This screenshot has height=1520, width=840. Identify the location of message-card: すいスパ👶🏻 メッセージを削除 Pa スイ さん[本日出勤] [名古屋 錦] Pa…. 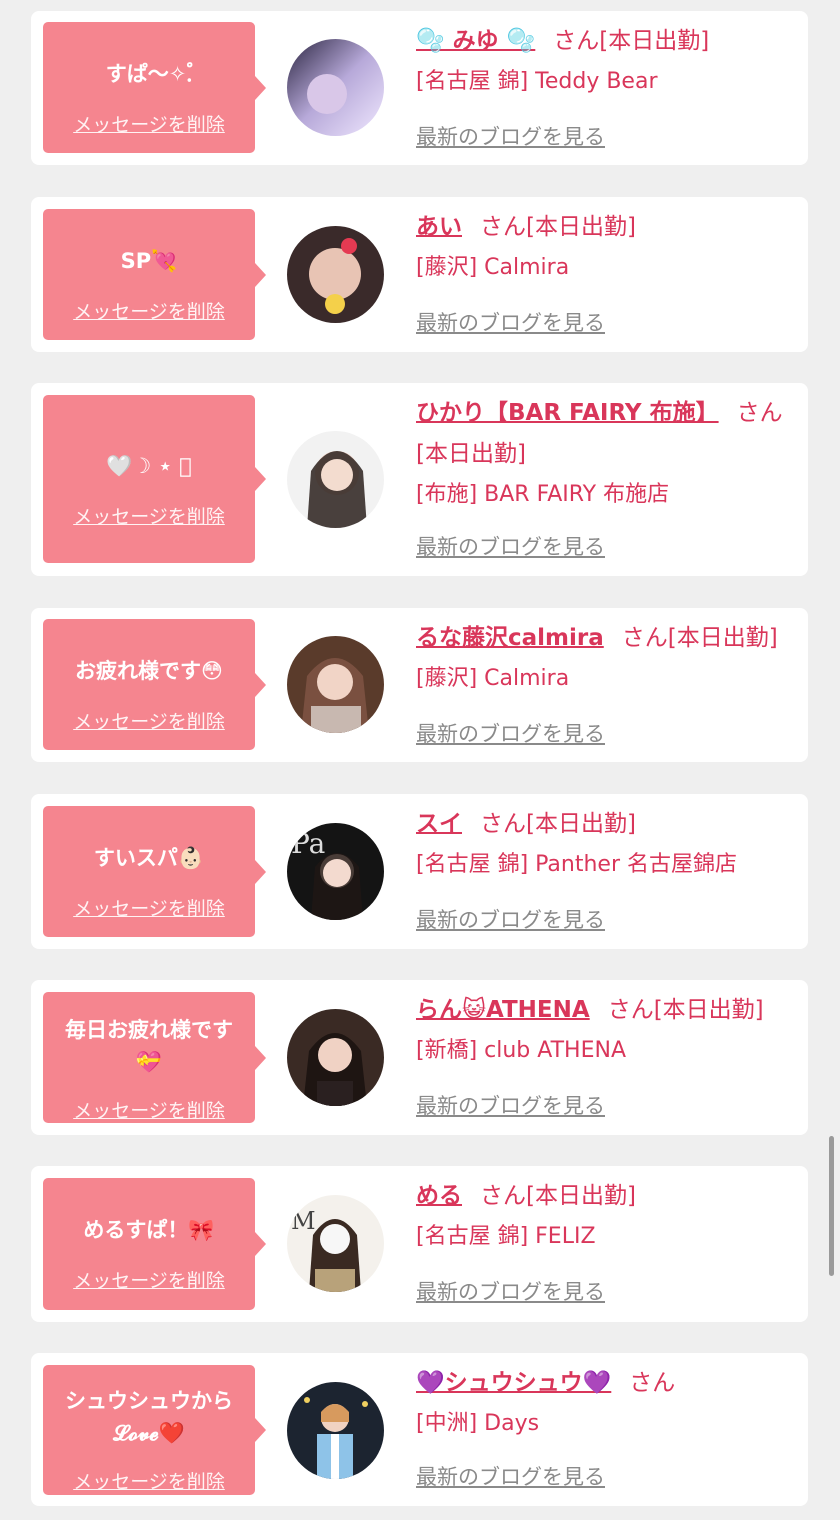
(419, 871).